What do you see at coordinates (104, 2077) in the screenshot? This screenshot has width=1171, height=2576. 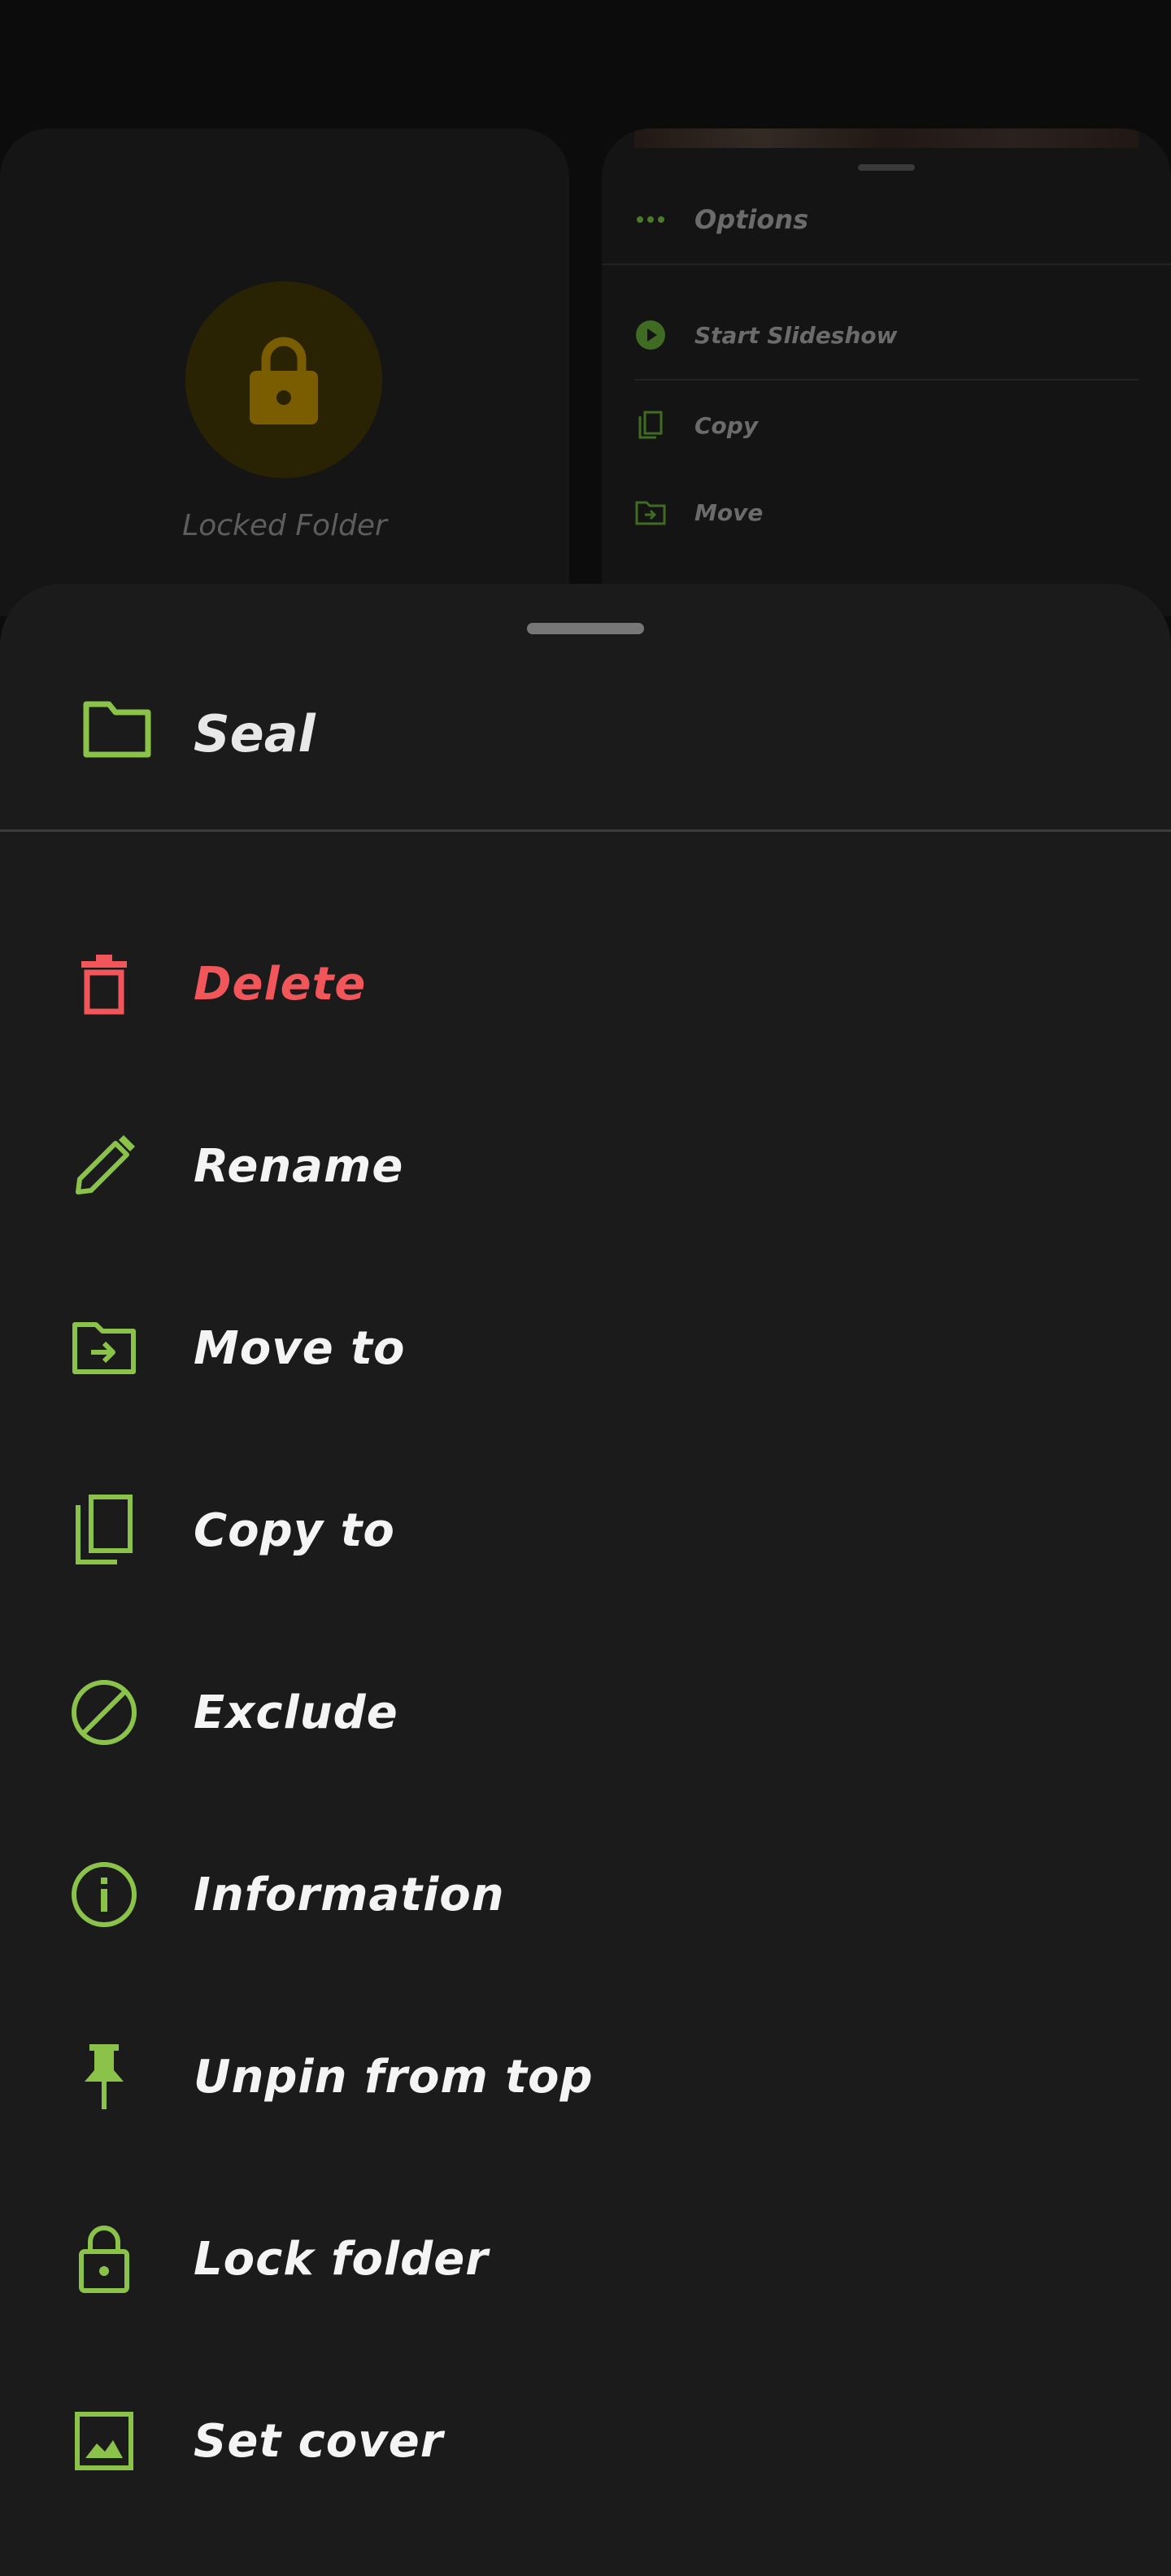 I see `pin-icon` at bounding box center [104, 2077].